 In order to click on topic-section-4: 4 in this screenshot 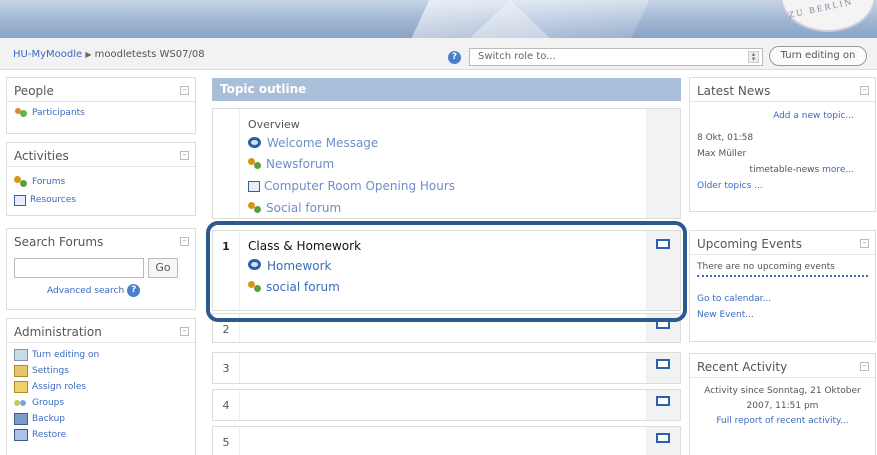, I will do `click(446, 405)`.